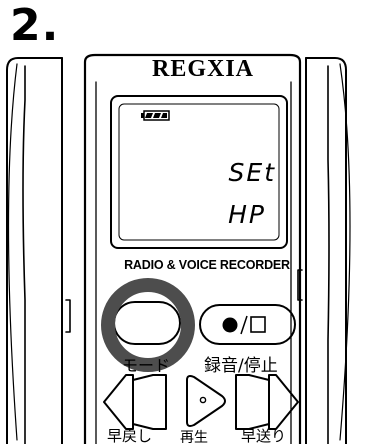  I want to click on fast-forward-icon, so click(267, 402).